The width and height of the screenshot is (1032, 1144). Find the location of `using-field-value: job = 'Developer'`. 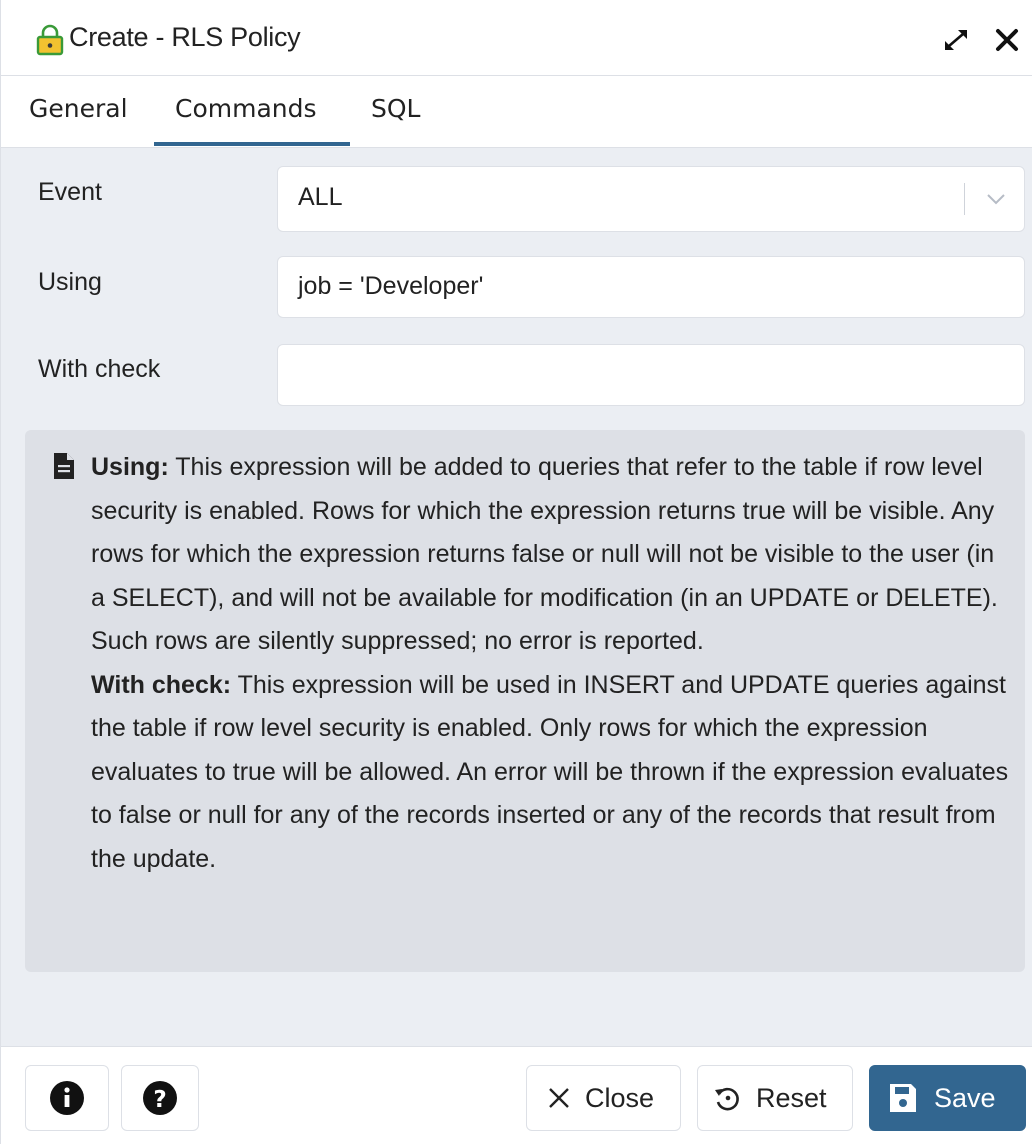

using-field-value: job = 'Developer' is located at coordinates (391, 286).